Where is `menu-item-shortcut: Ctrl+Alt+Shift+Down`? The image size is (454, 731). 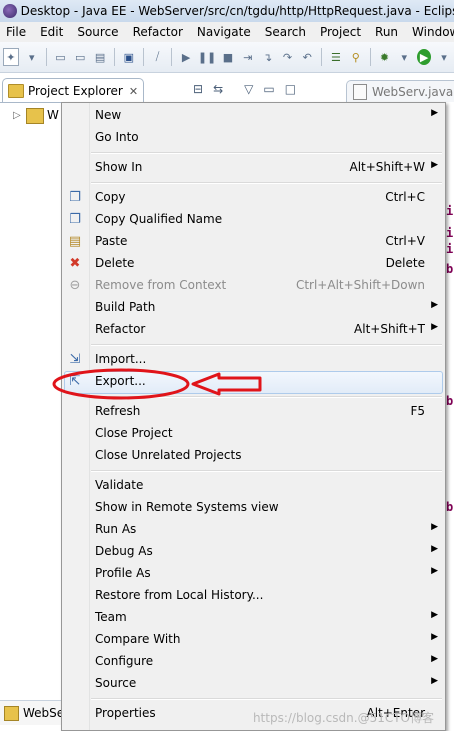 menu-item-shortcut: Ctrl+Alt+Shift+Down is located at coordinates (360, 285).